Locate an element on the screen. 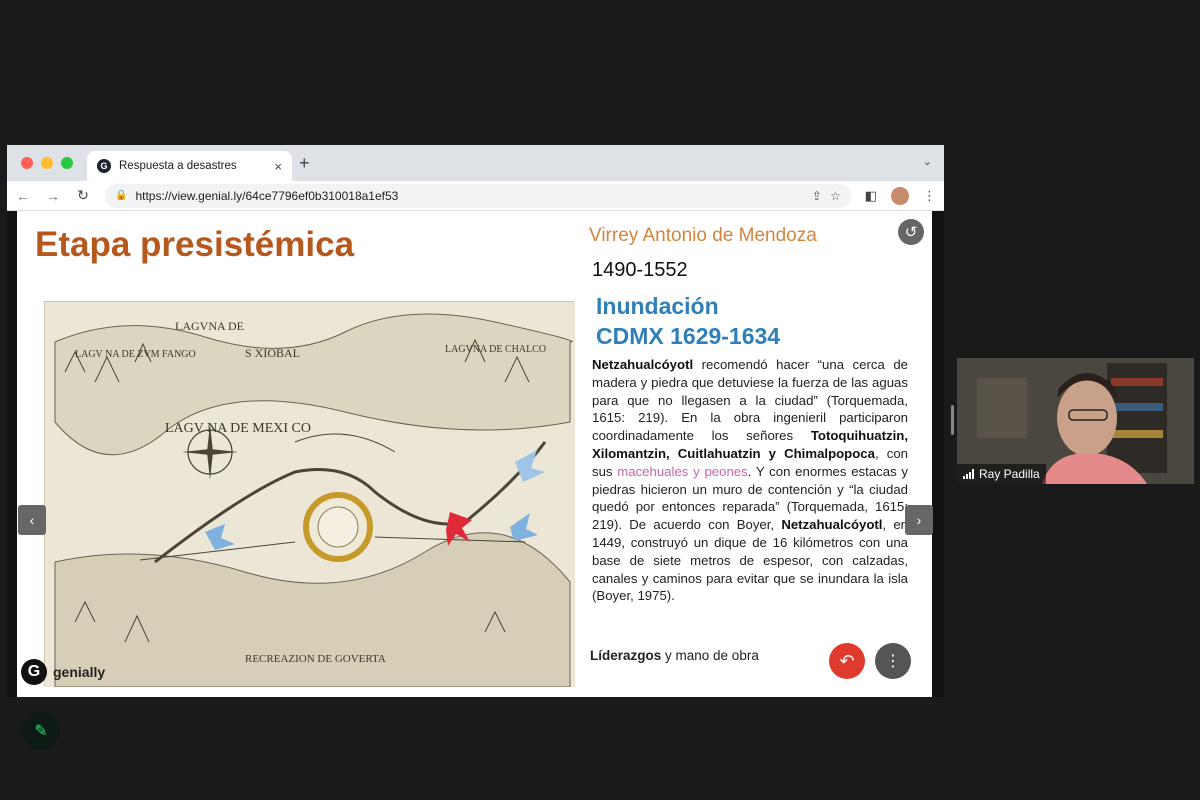 This screenshot has height=800, width=1200. map-label-zumpango: LAGV NA DE ZVM FANGO is located at coordinates (135, 354).